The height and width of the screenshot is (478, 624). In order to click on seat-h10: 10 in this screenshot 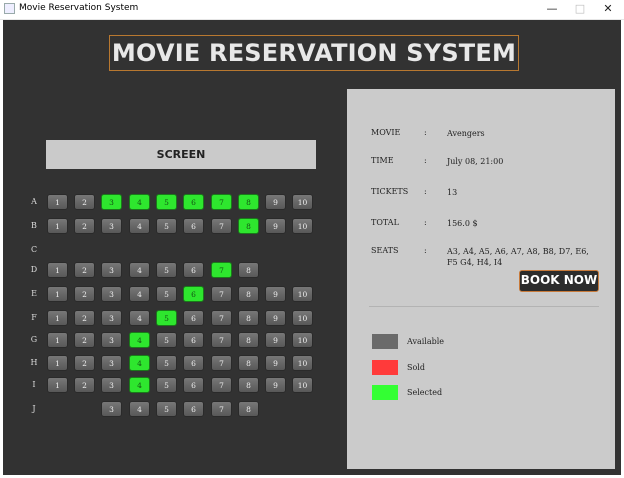, I will do `click(302, 363)`.